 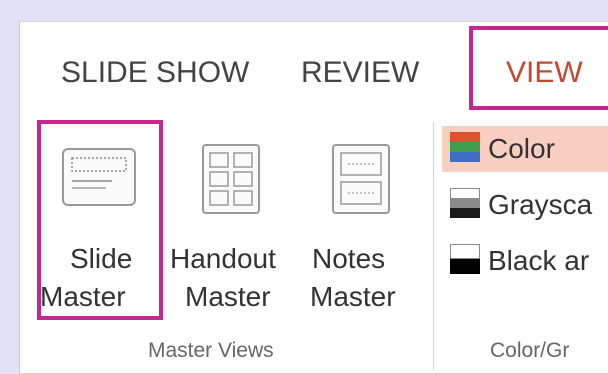 I want to click on black-white-option-label: Black ar, so click(x=539, y=260).